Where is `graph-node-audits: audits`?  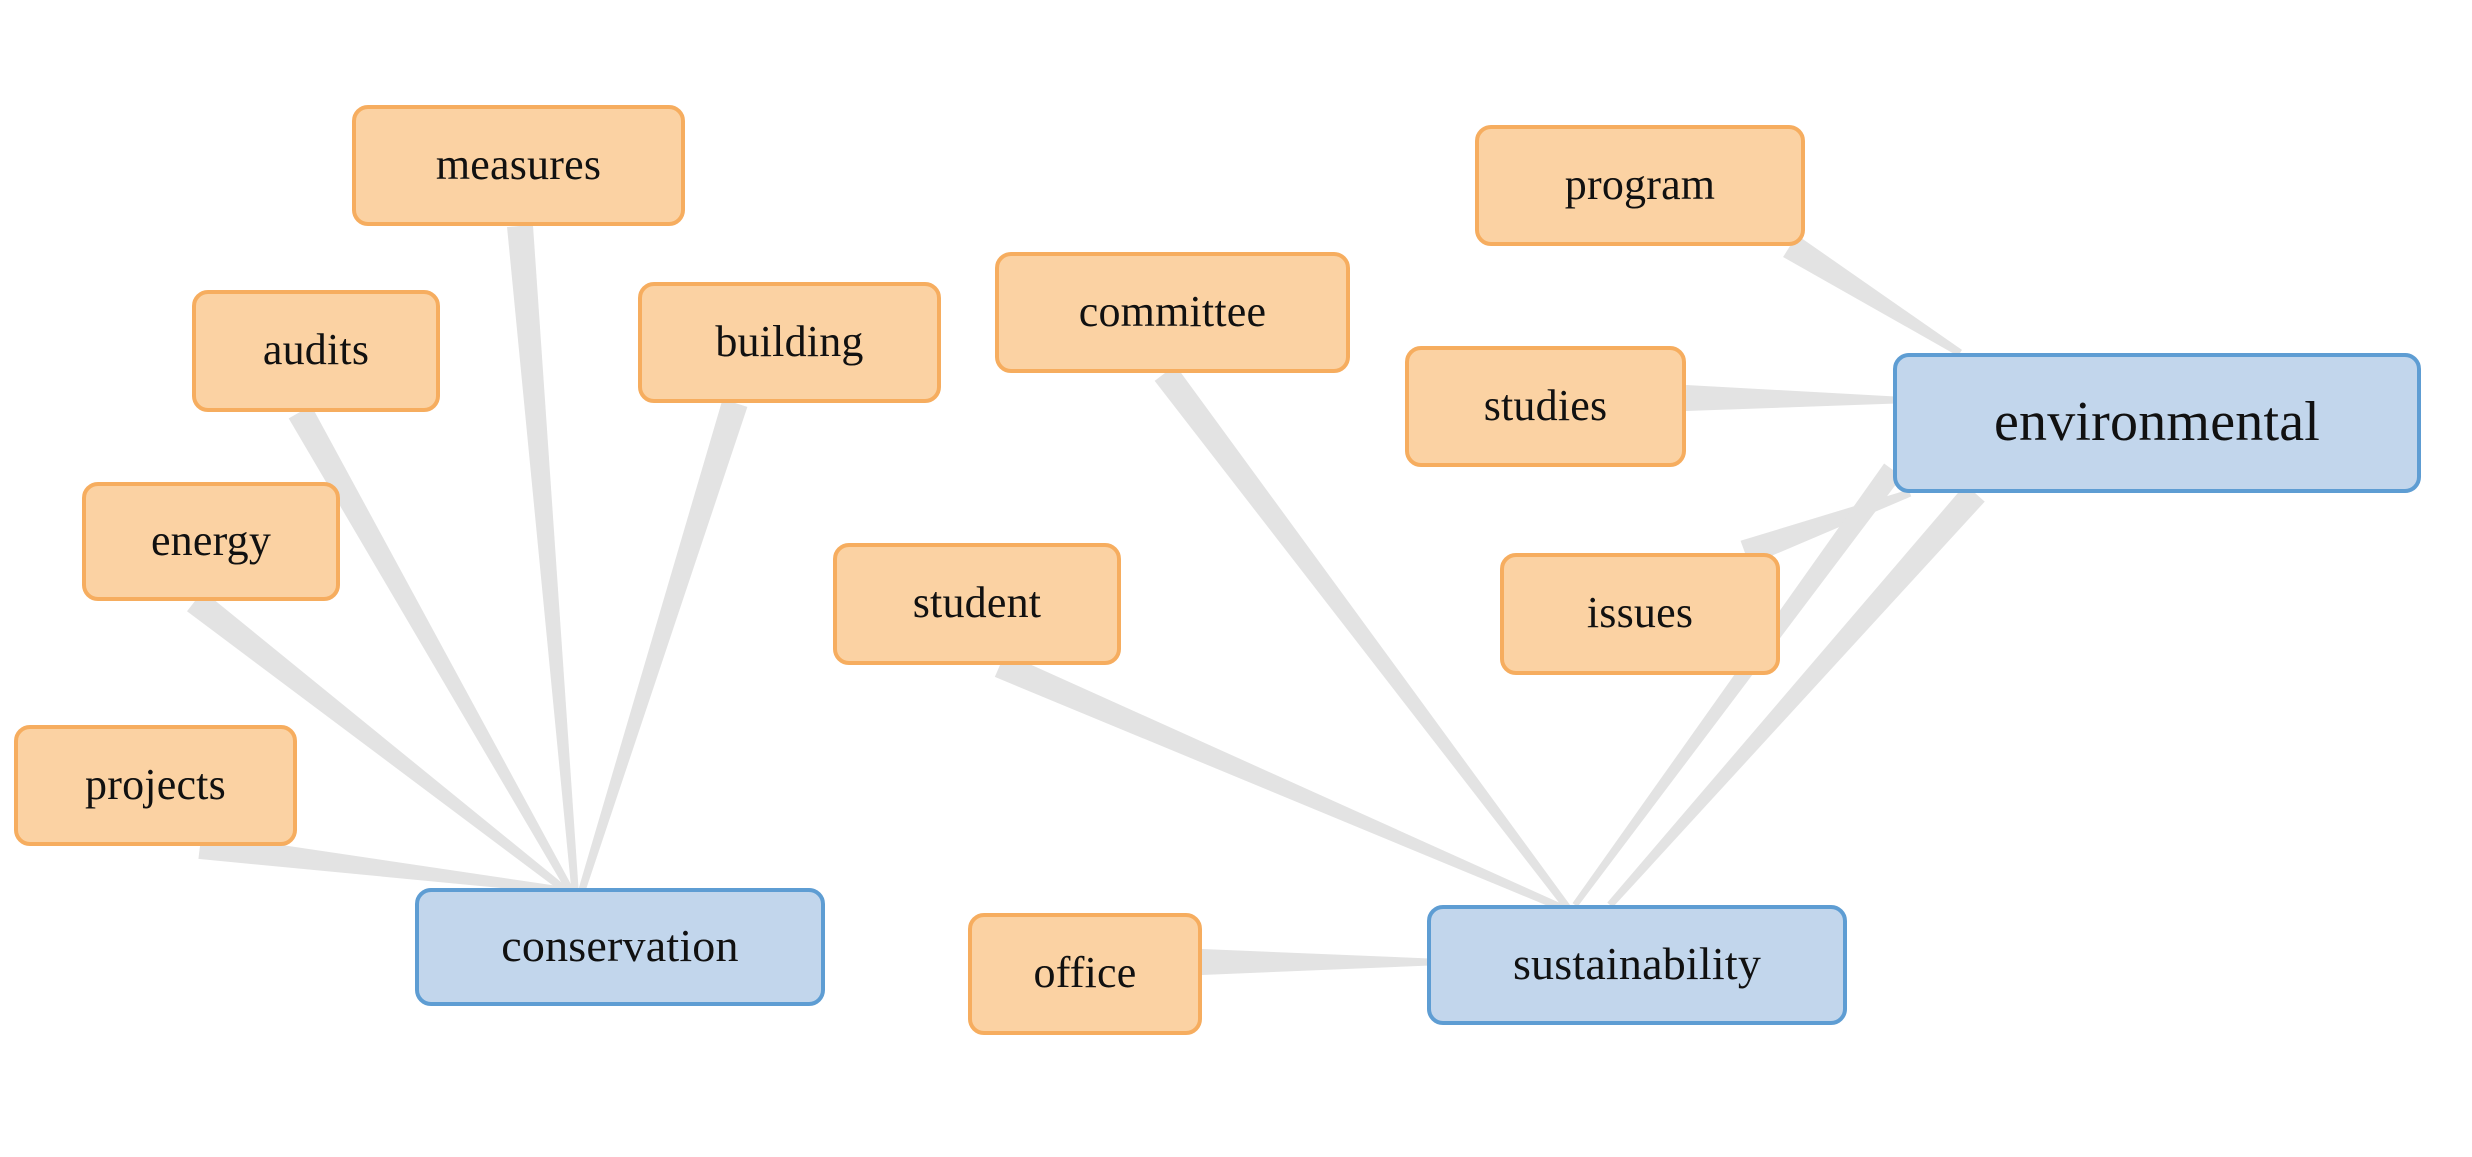 graph-node-audits: audits is located at coordinates (316, 351).